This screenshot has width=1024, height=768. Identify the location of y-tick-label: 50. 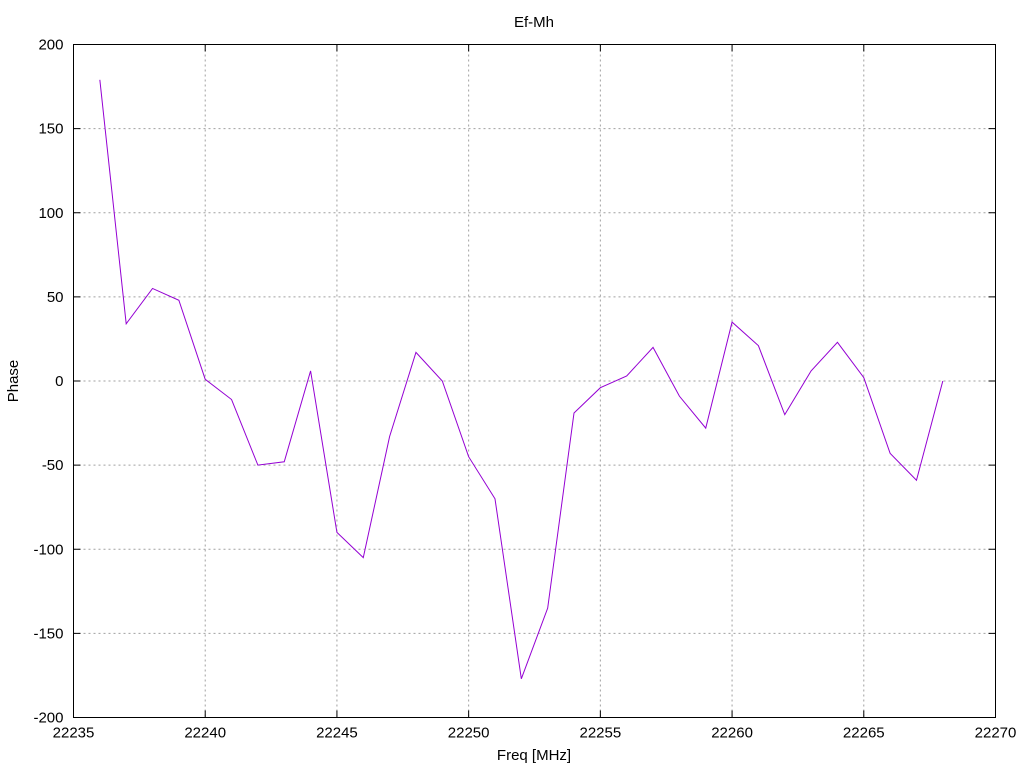
(55, 297).